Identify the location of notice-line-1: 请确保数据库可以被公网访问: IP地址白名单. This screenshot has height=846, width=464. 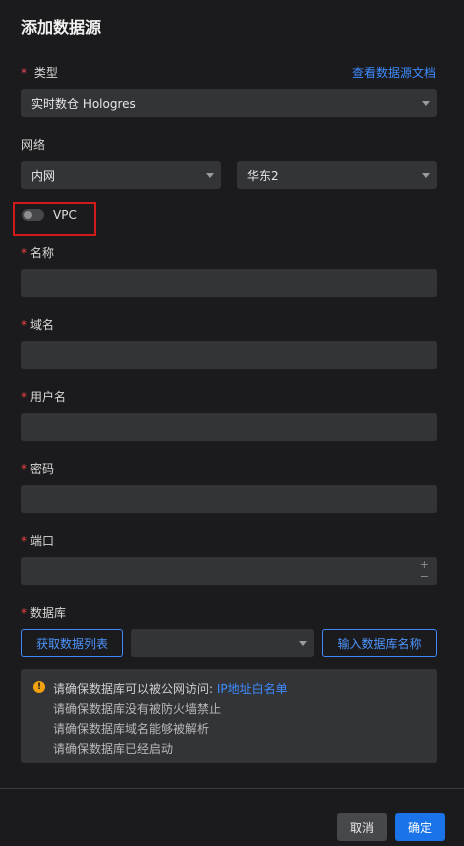
(170, 688).